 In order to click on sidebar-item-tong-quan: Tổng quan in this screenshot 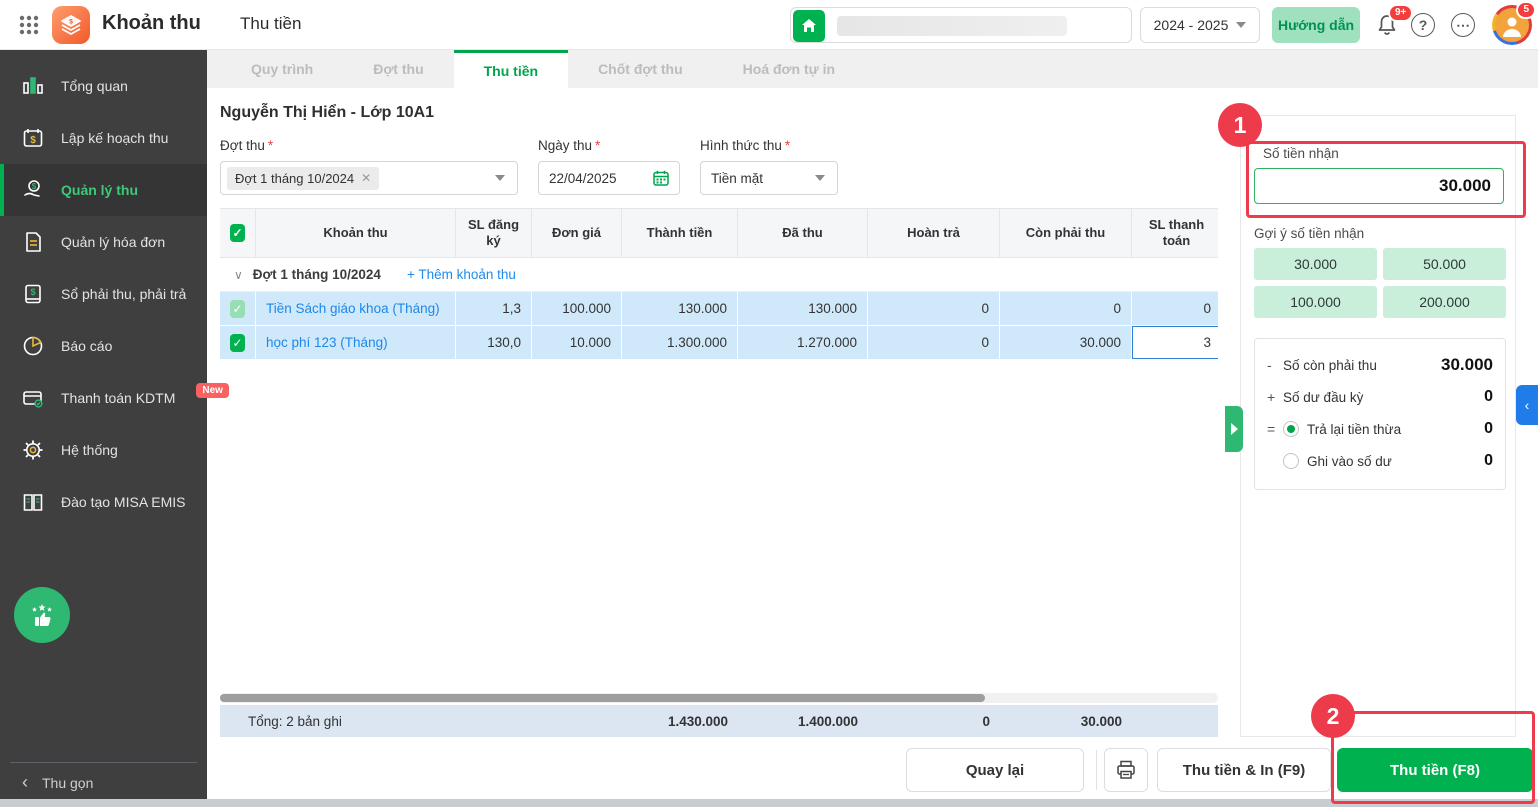, I will do `click(103, 86)`.